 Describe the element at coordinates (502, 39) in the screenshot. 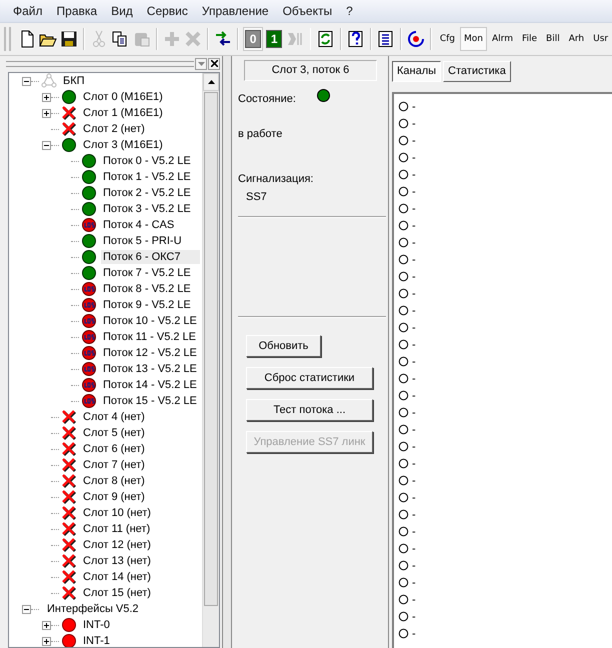

I see `mode-button: Alrm` at that location.